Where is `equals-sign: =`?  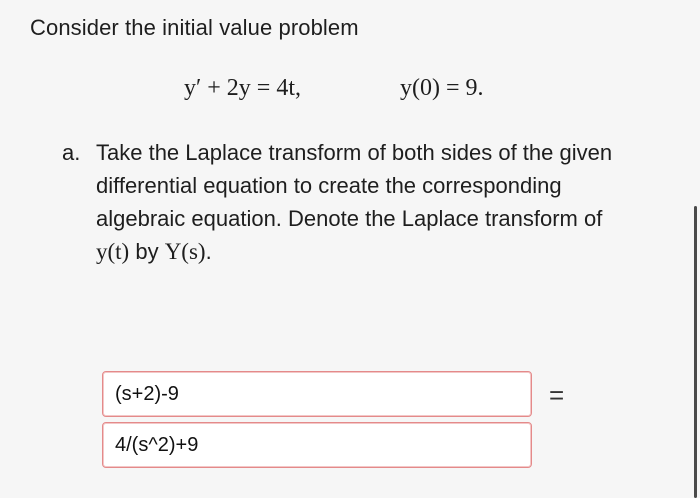
equals-sign: = is located at coordinates (557, 395).